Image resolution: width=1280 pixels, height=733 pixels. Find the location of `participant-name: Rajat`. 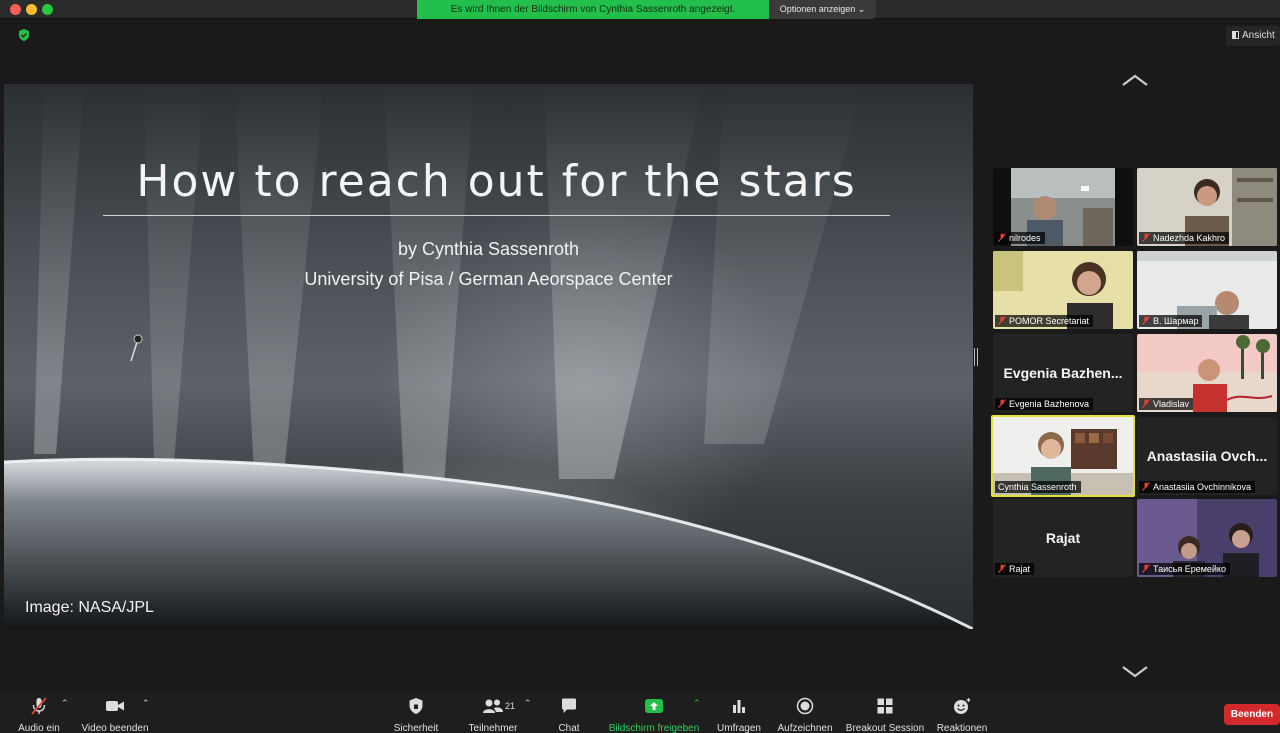

participant-name: Rajat is located at coordinates (1020, 569).